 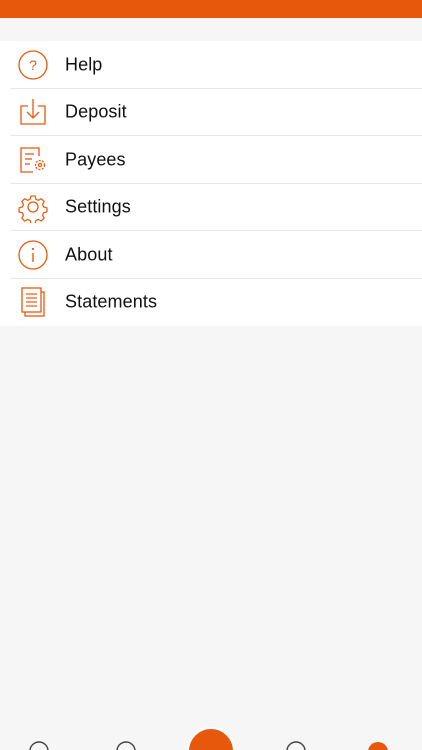 I want to click on menu-item-label: Deposit, so click(x=96, y=111).